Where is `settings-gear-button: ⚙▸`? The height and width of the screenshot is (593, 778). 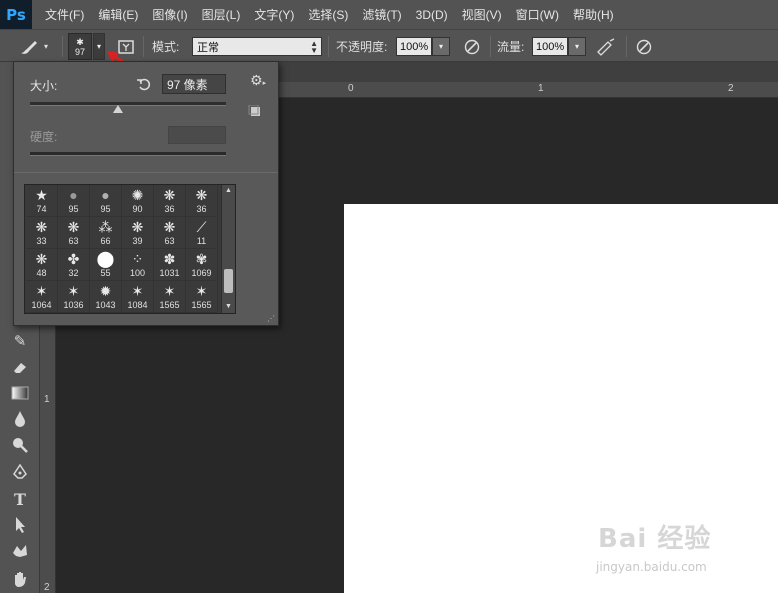 settings-gear-button: ⚙▸ is located at coordinates (260, 81).